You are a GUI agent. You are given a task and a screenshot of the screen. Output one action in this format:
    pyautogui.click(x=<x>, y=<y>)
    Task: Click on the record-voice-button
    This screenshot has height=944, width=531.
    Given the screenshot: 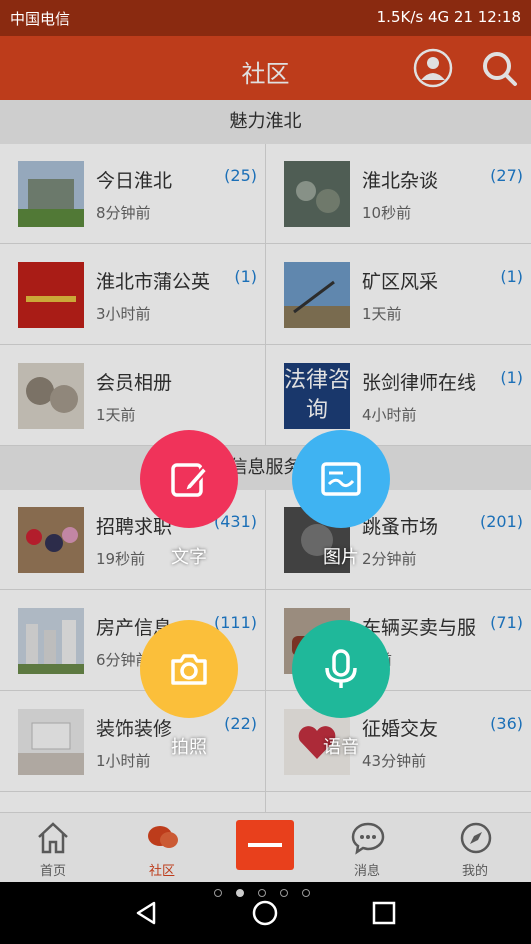 What is the action you would take?
    pyautogui.click(x=341, y=669)
    